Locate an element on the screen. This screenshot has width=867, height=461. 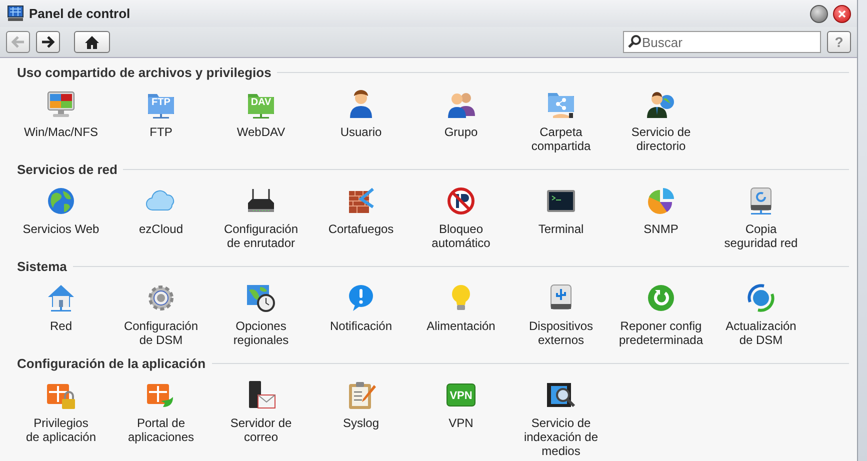
control-panel-item: Privilegios de aplicación is located at coordinates (61, 430).